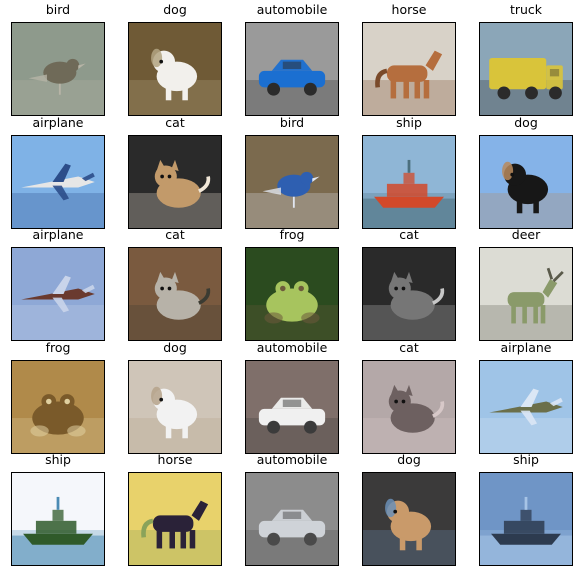 Image resolution: width=573 pixels, height=577 pixels. Describe the element at coordinates (526, 347) in the screenshot. I see `image-label: airplane` at that location.